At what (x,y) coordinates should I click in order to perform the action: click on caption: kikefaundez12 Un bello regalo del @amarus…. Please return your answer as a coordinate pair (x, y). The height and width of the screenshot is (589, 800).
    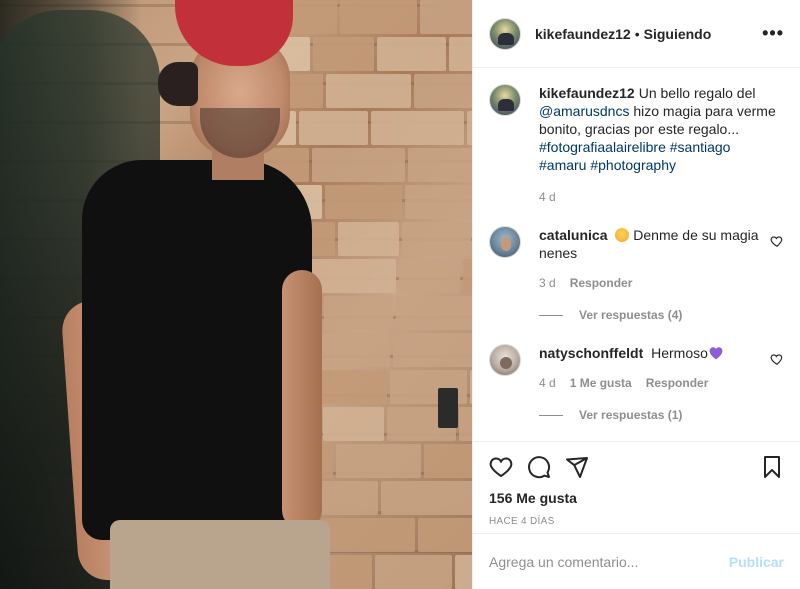
    Looking at the image, I should click on (636, 144).